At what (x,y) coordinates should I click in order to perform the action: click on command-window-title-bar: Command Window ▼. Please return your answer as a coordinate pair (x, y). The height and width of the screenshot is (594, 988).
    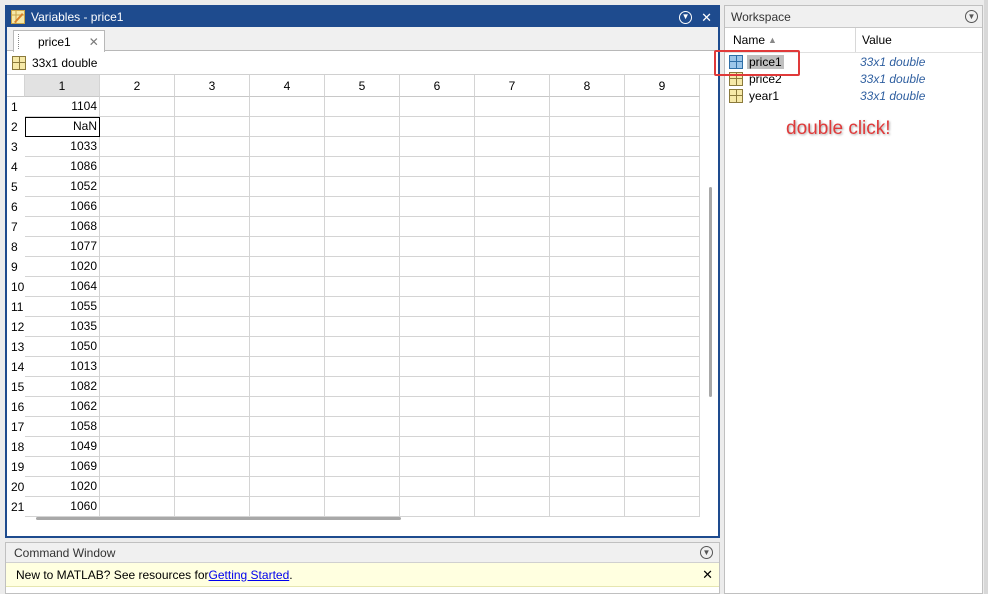
    Looking at the image, I should click on (362, 553).